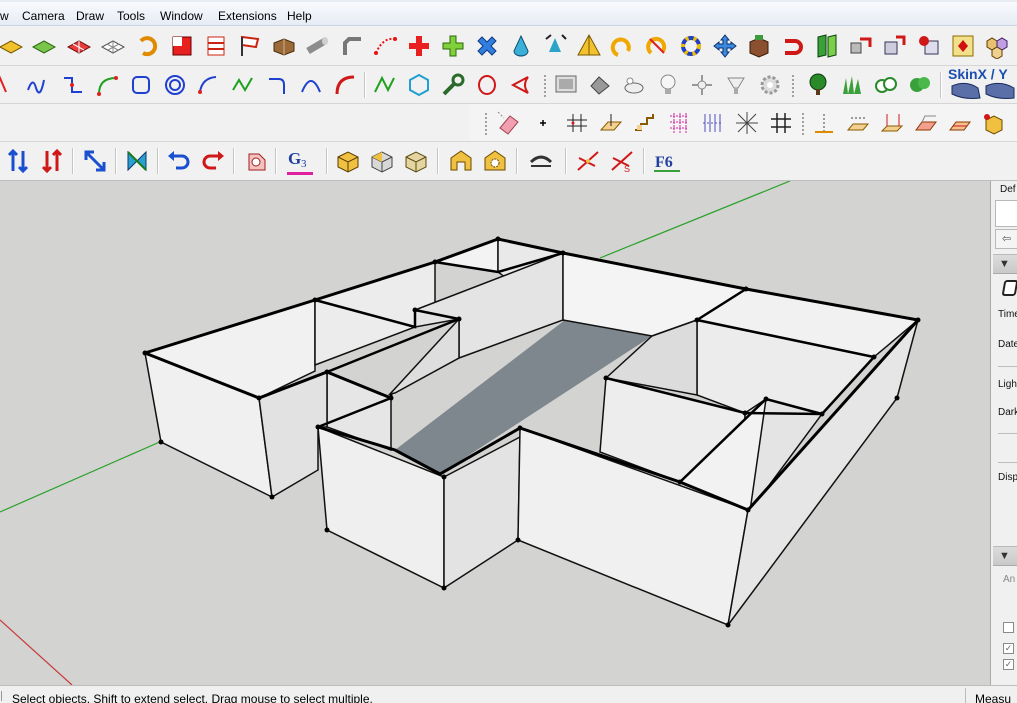  I want to click on dark-slider-track, so click(1007, 433).